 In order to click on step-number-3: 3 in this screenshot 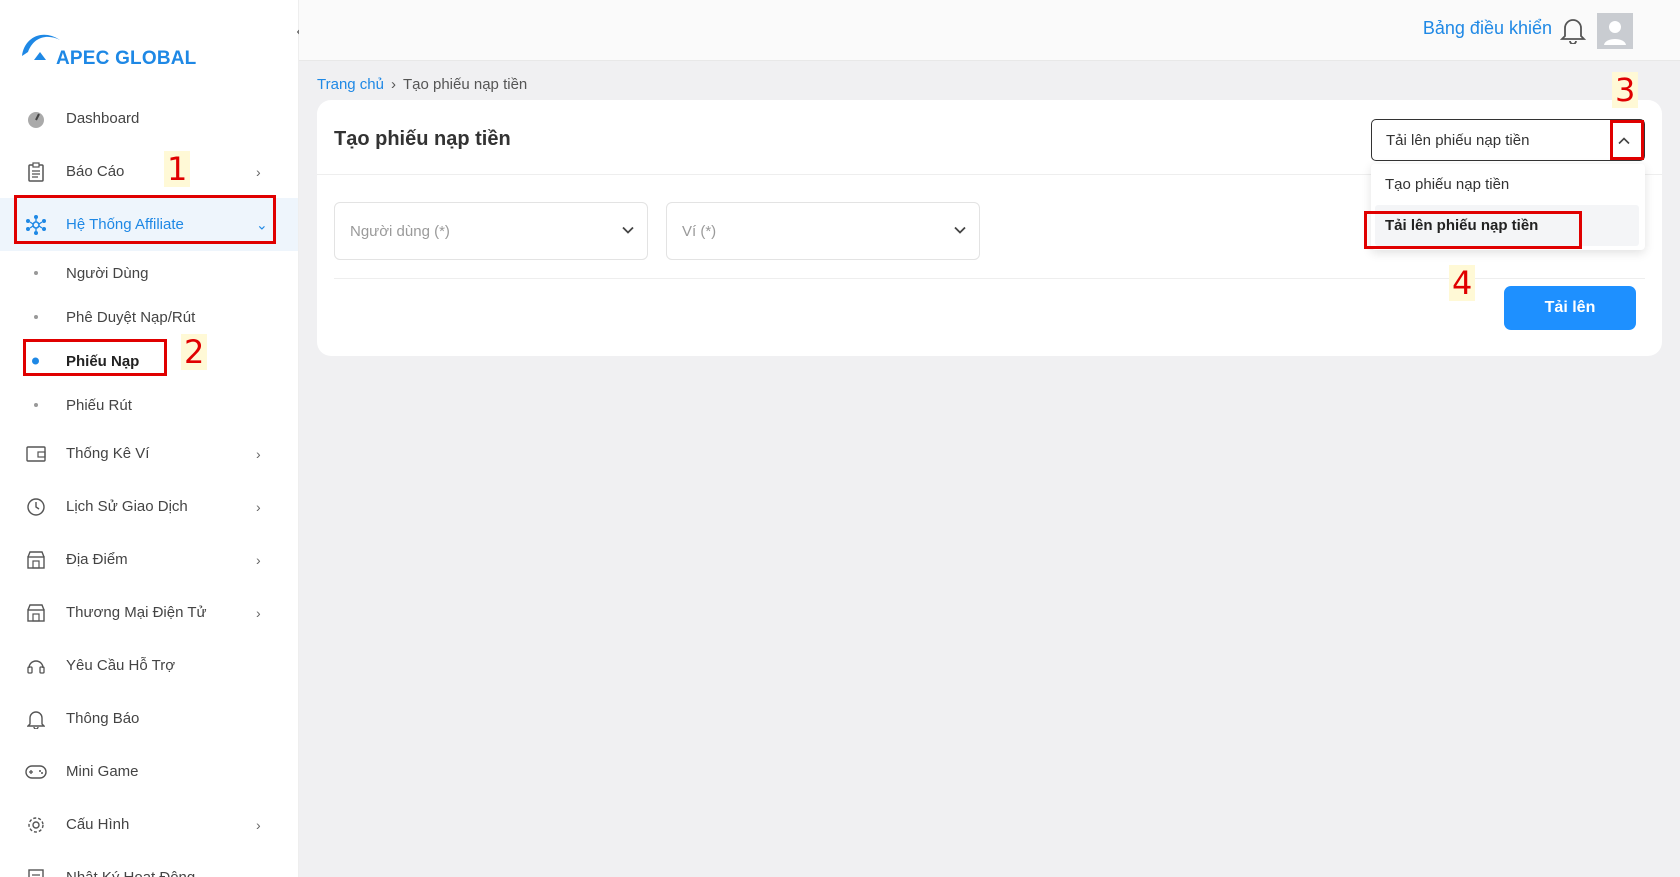, I will do `click(1625, 90)`.